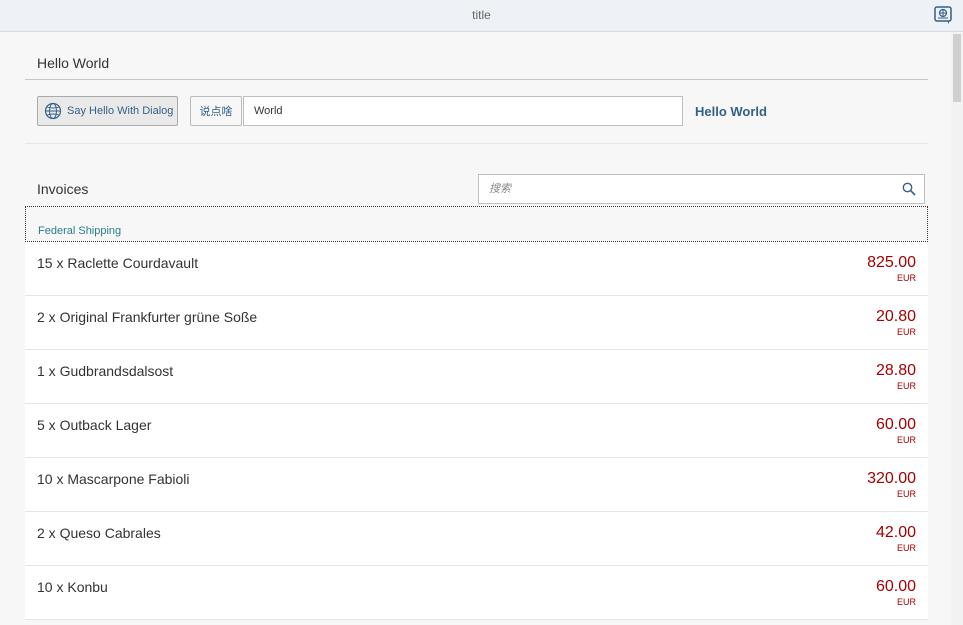 The width and height of the screenshot is (963, 625). I want to click on list-item: 2 x Queso Cabrales 42.00 EUR, so click(476, 539).